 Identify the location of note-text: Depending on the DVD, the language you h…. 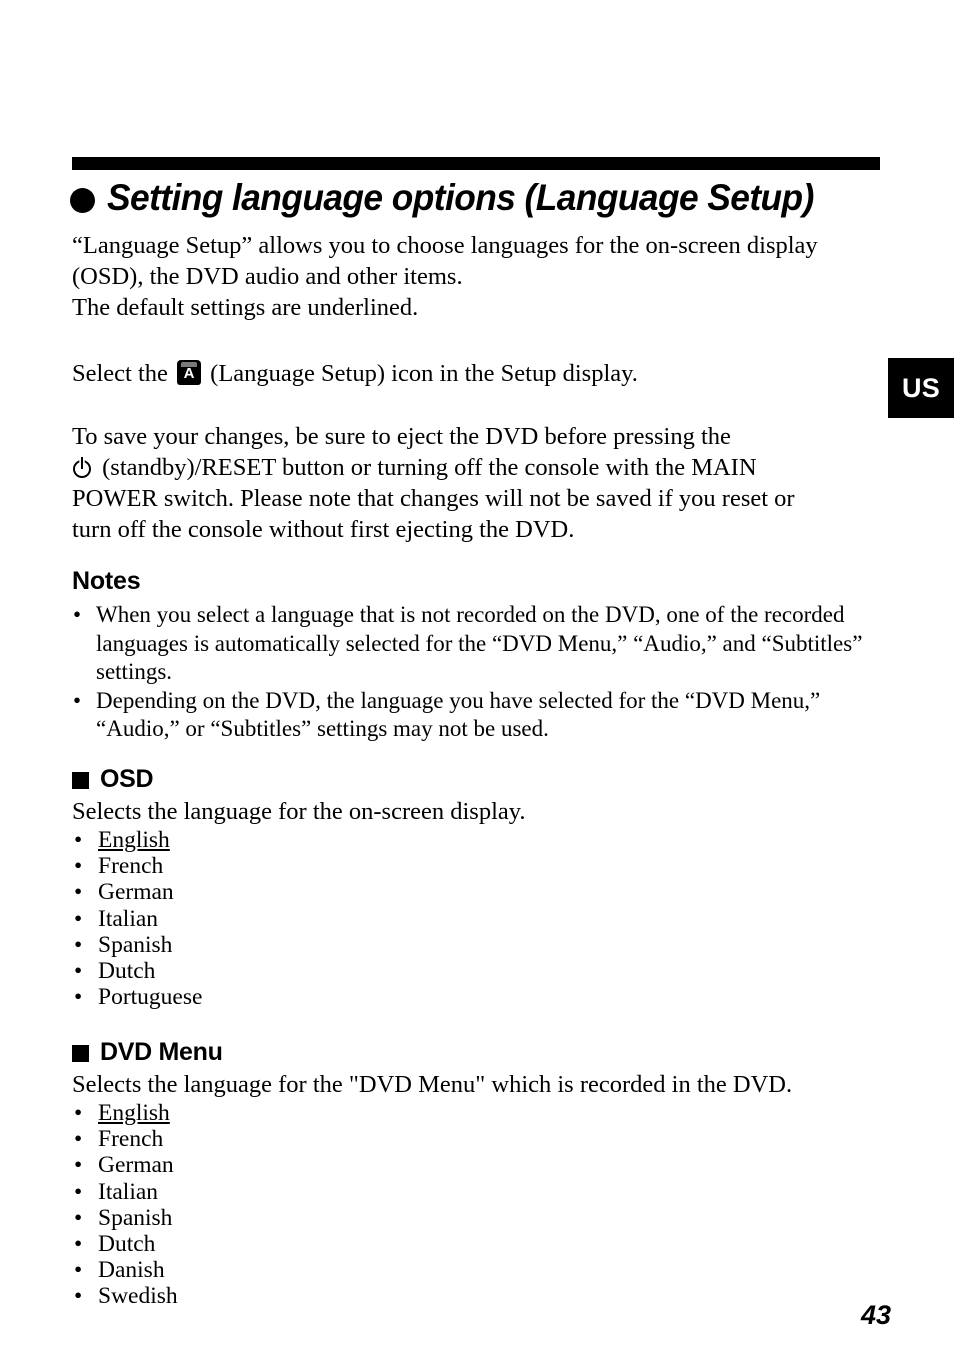
(458, 714).